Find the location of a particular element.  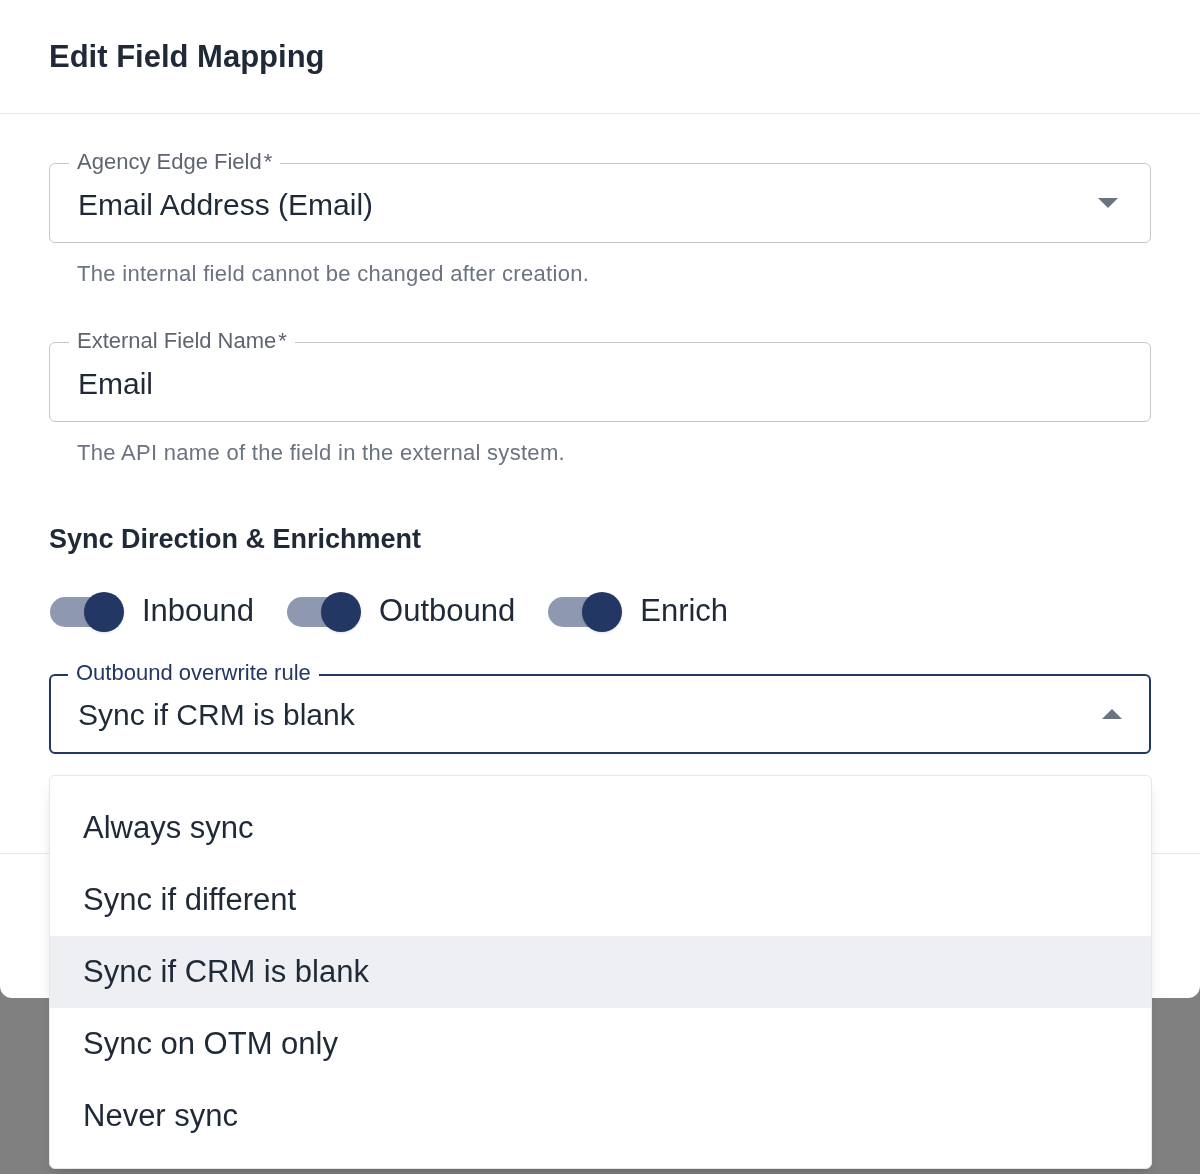

menu-option: Never sync is located at coordinates (600, 1116).